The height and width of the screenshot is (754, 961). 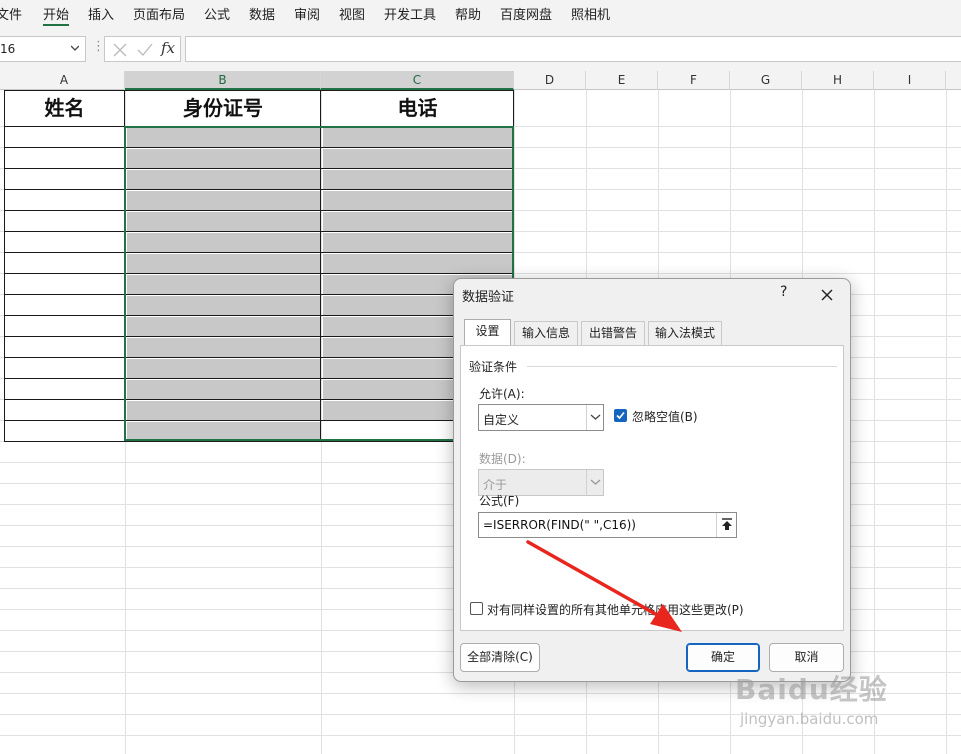 I want to click on baidu-jingyan-watermark: Baidu经验, so click(x=811, y=689).